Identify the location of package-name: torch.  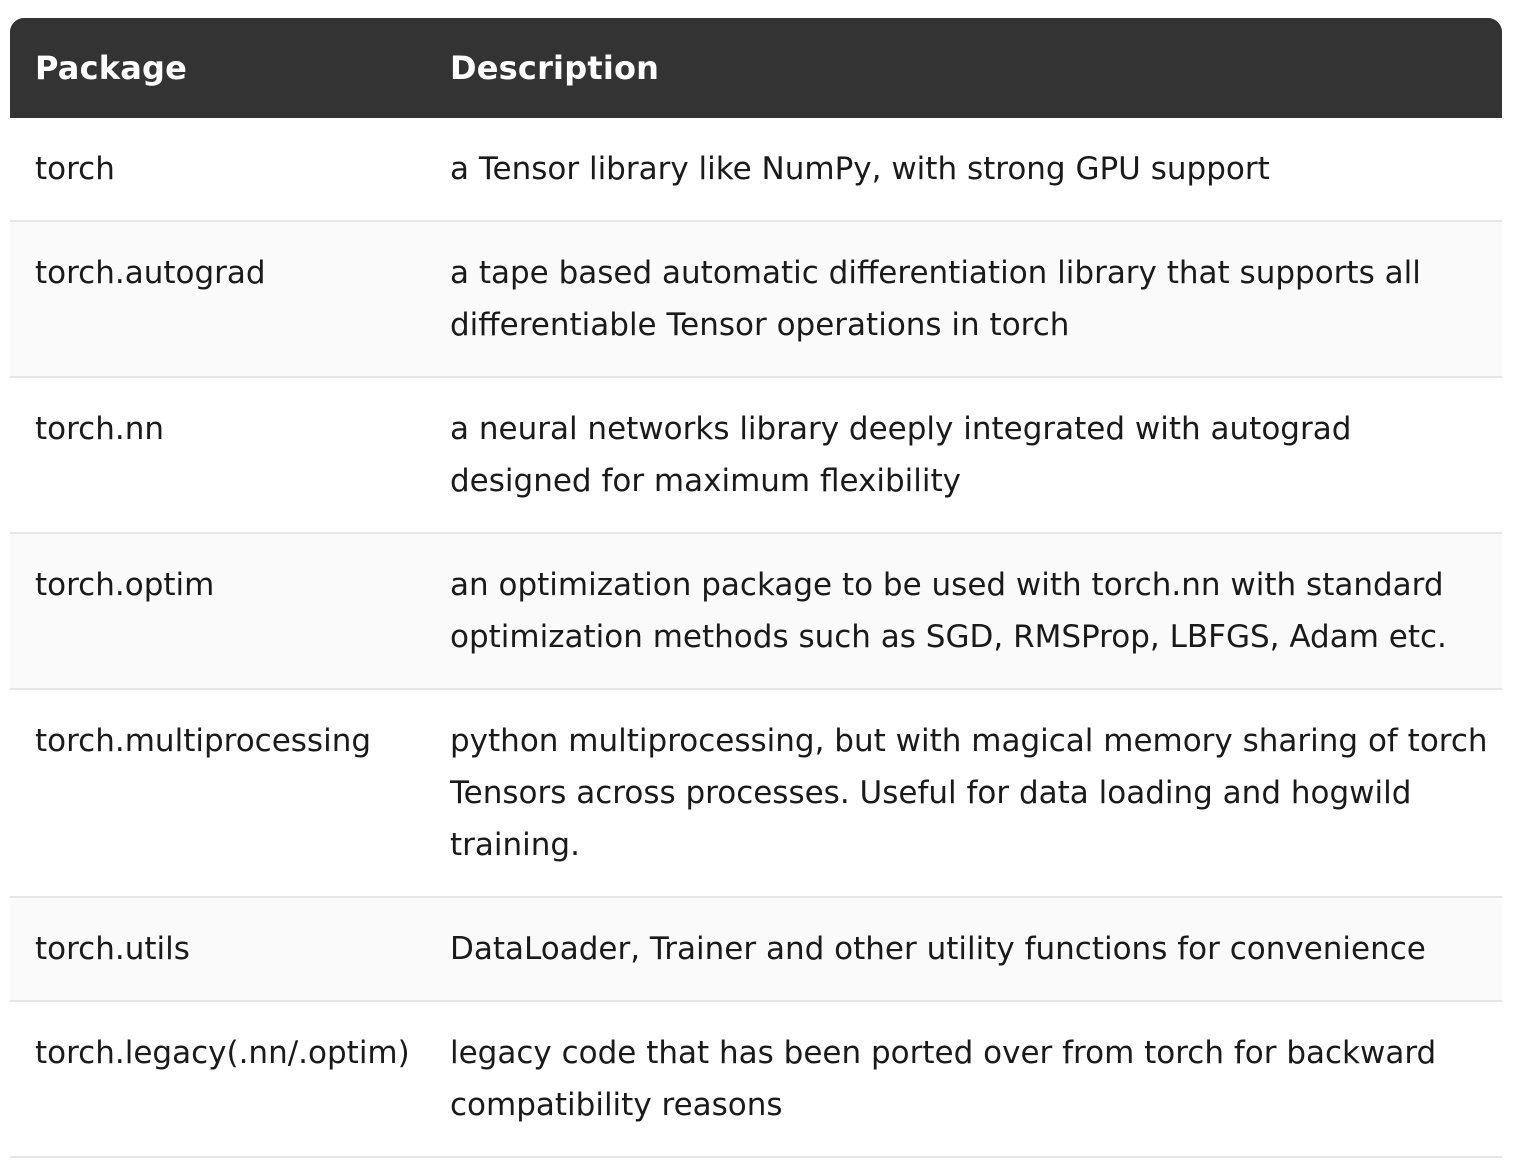
(219, 170).